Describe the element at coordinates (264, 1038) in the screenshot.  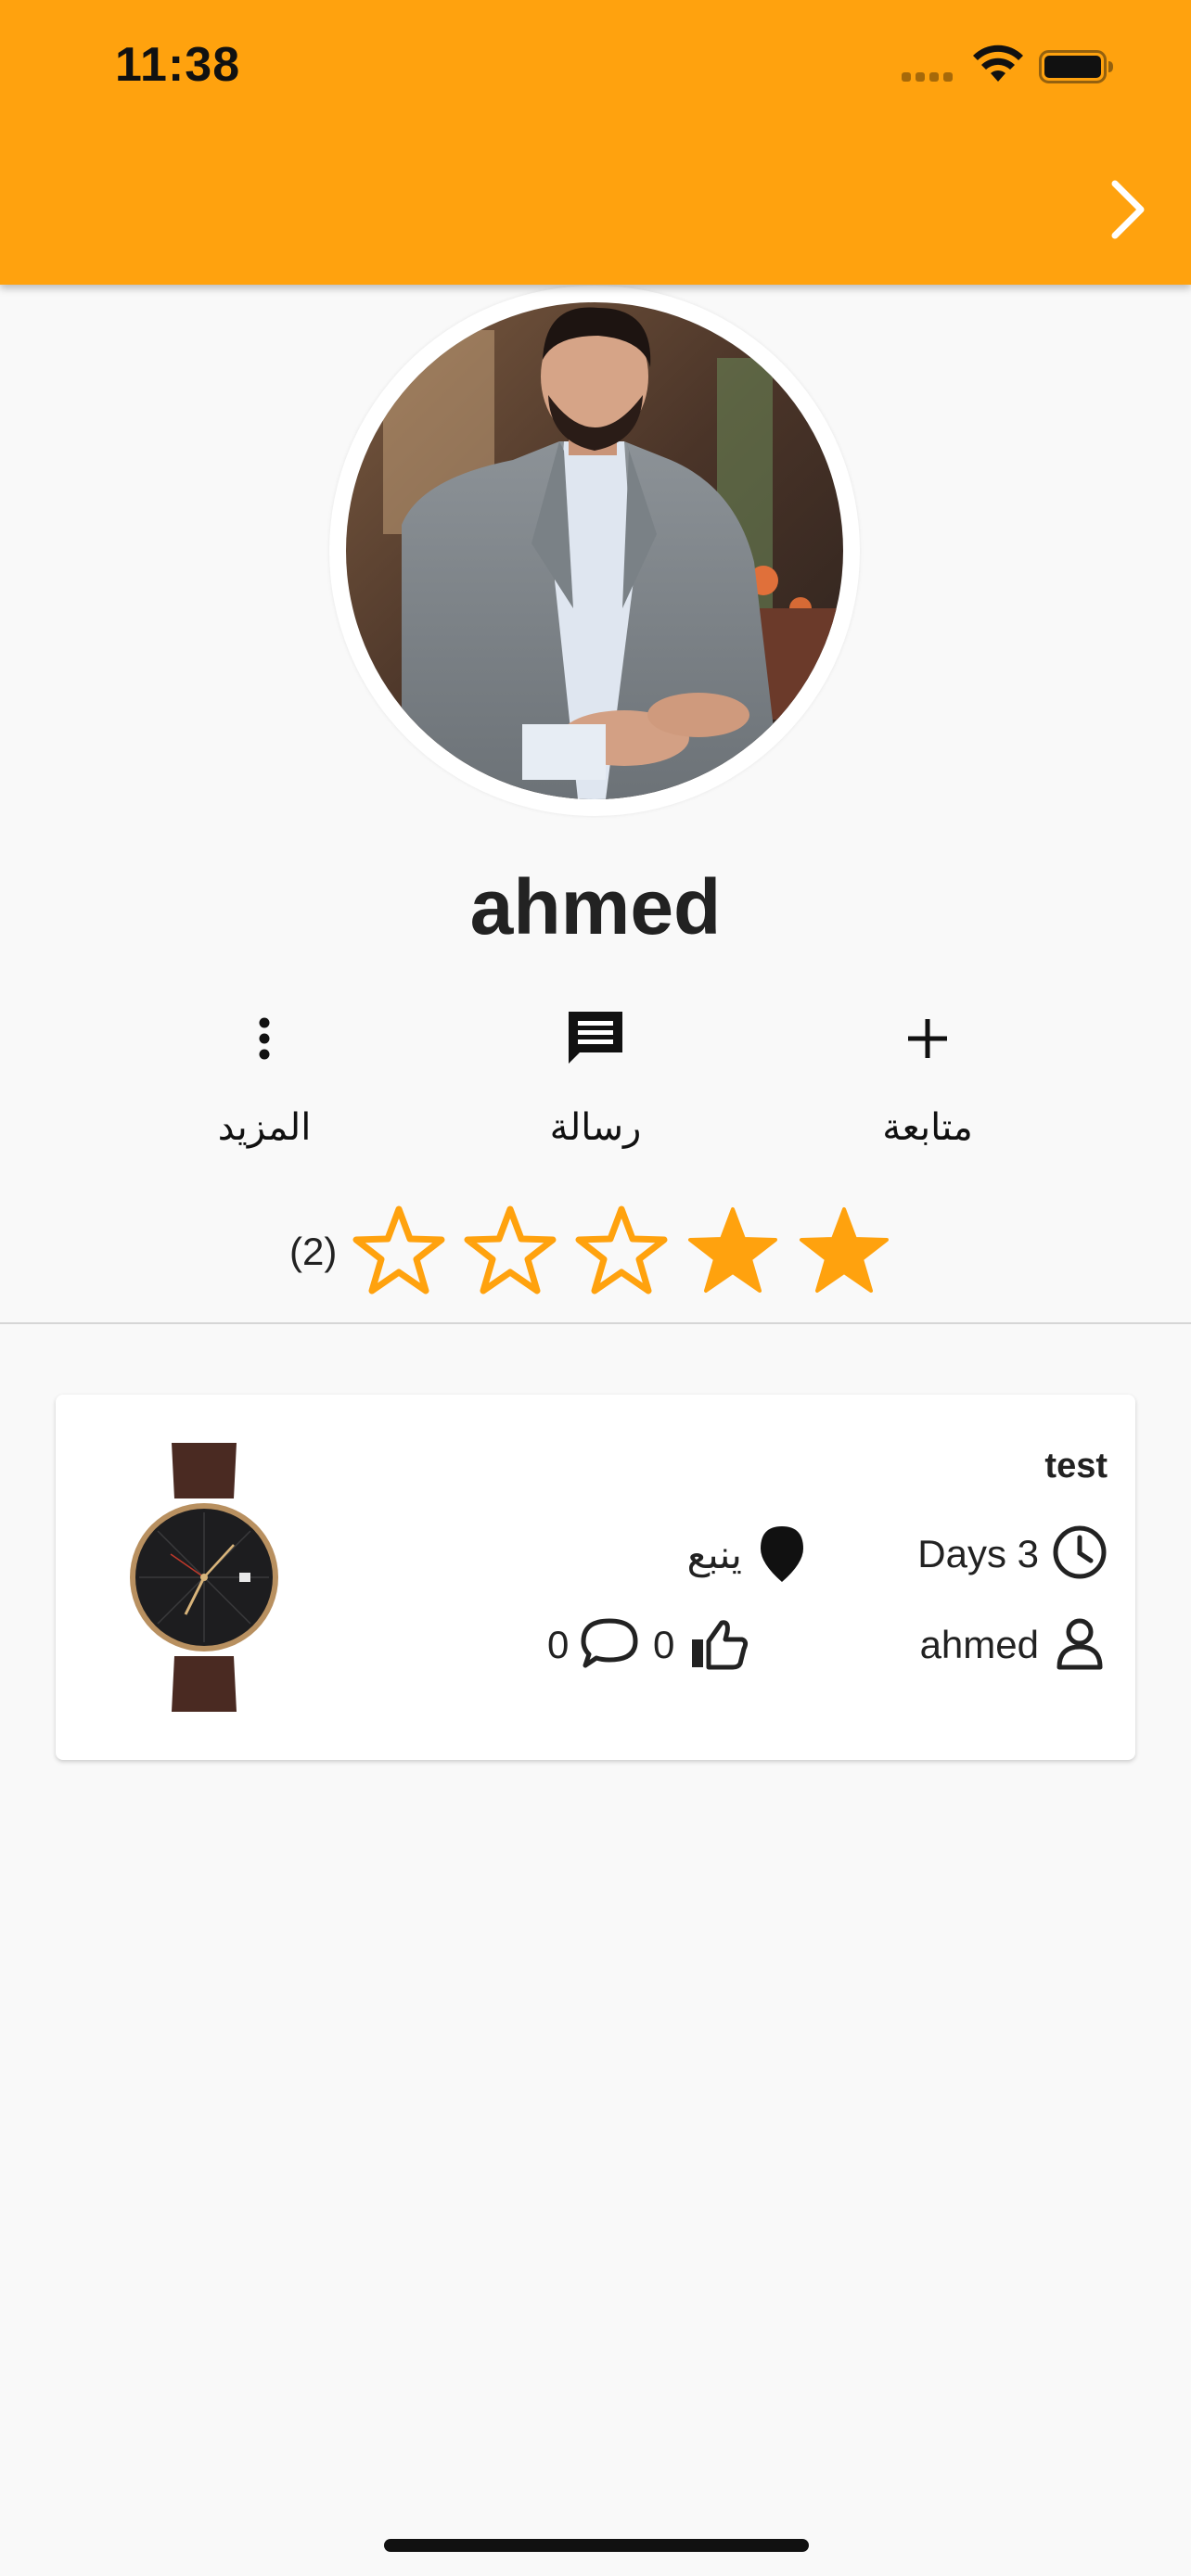
I see `more-vertical-icon` at that location.